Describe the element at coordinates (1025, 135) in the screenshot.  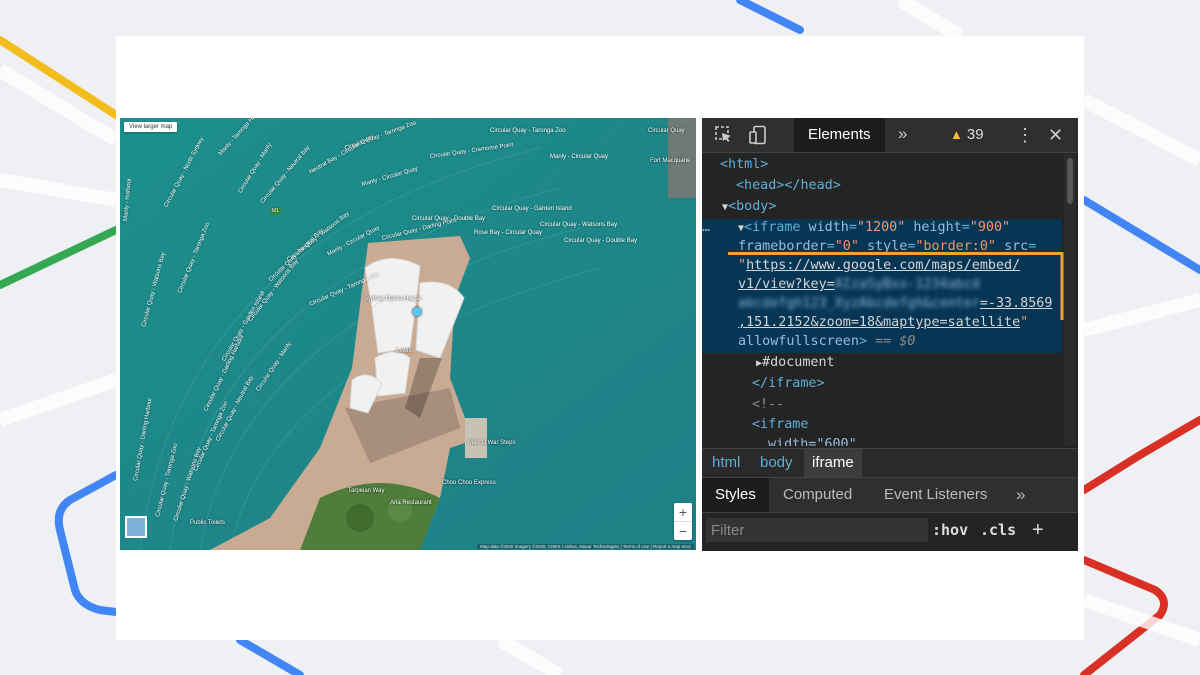
I see `devtools-menu-button: ⋮` at that location.